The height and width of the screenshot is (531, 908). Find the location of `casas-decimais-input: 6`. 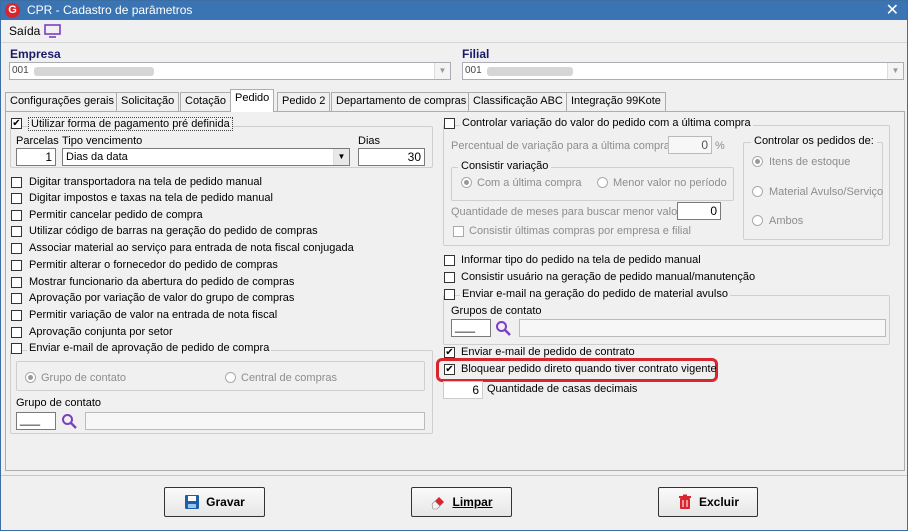

casas-decimais-input: 6 is located at coordinates (463, 390).